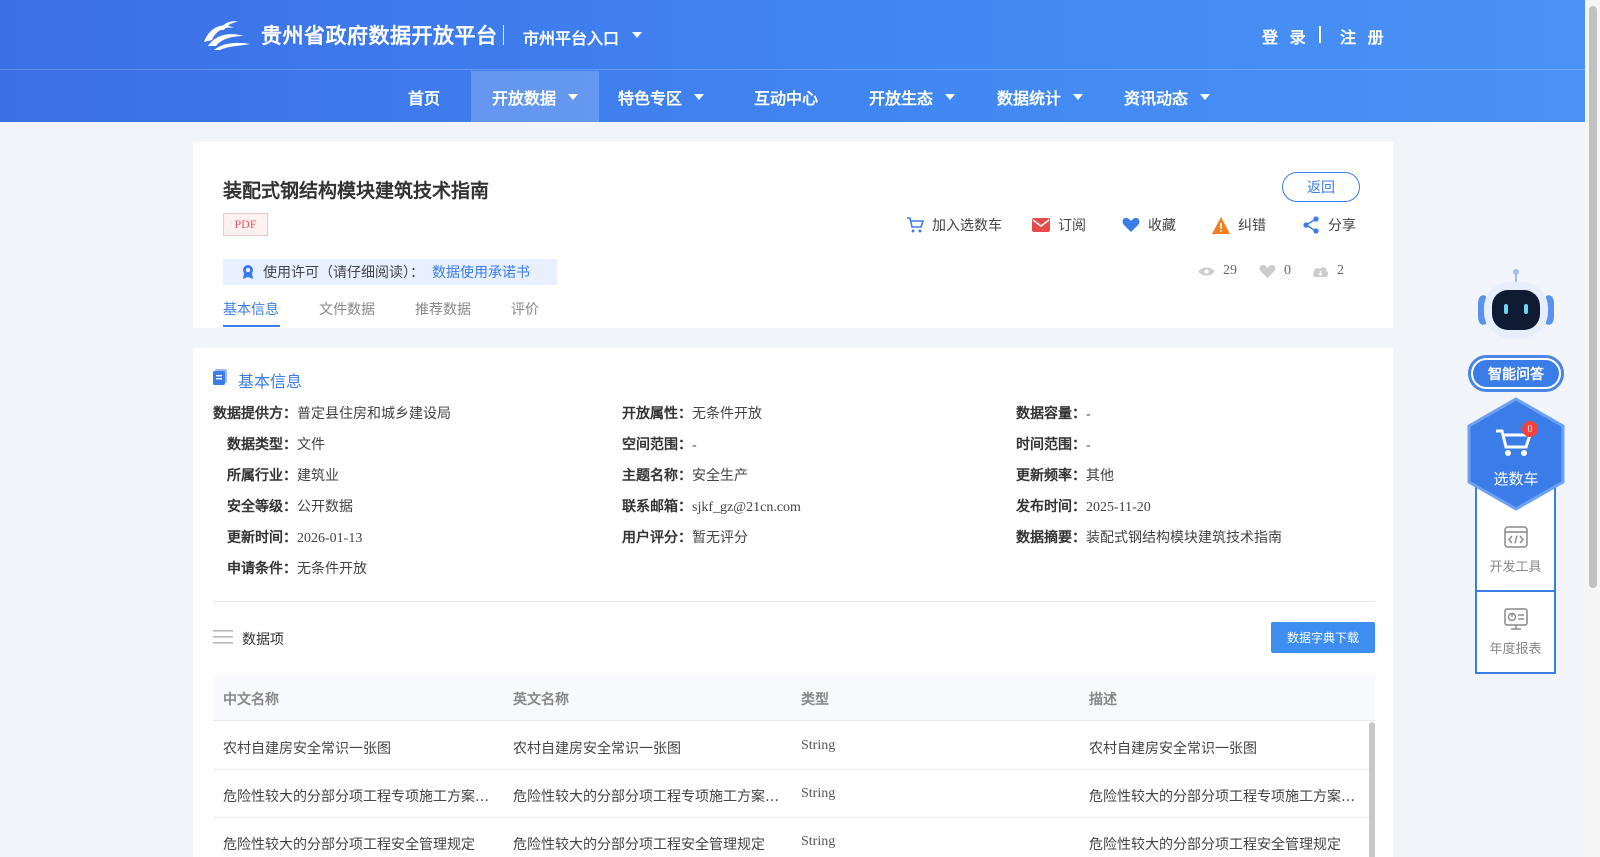 This screenshot has width=1600, height=857. I want to click on field-summary: 数据摘要：装配式钢结构模块建筑技术指南, so click(1149, 537).